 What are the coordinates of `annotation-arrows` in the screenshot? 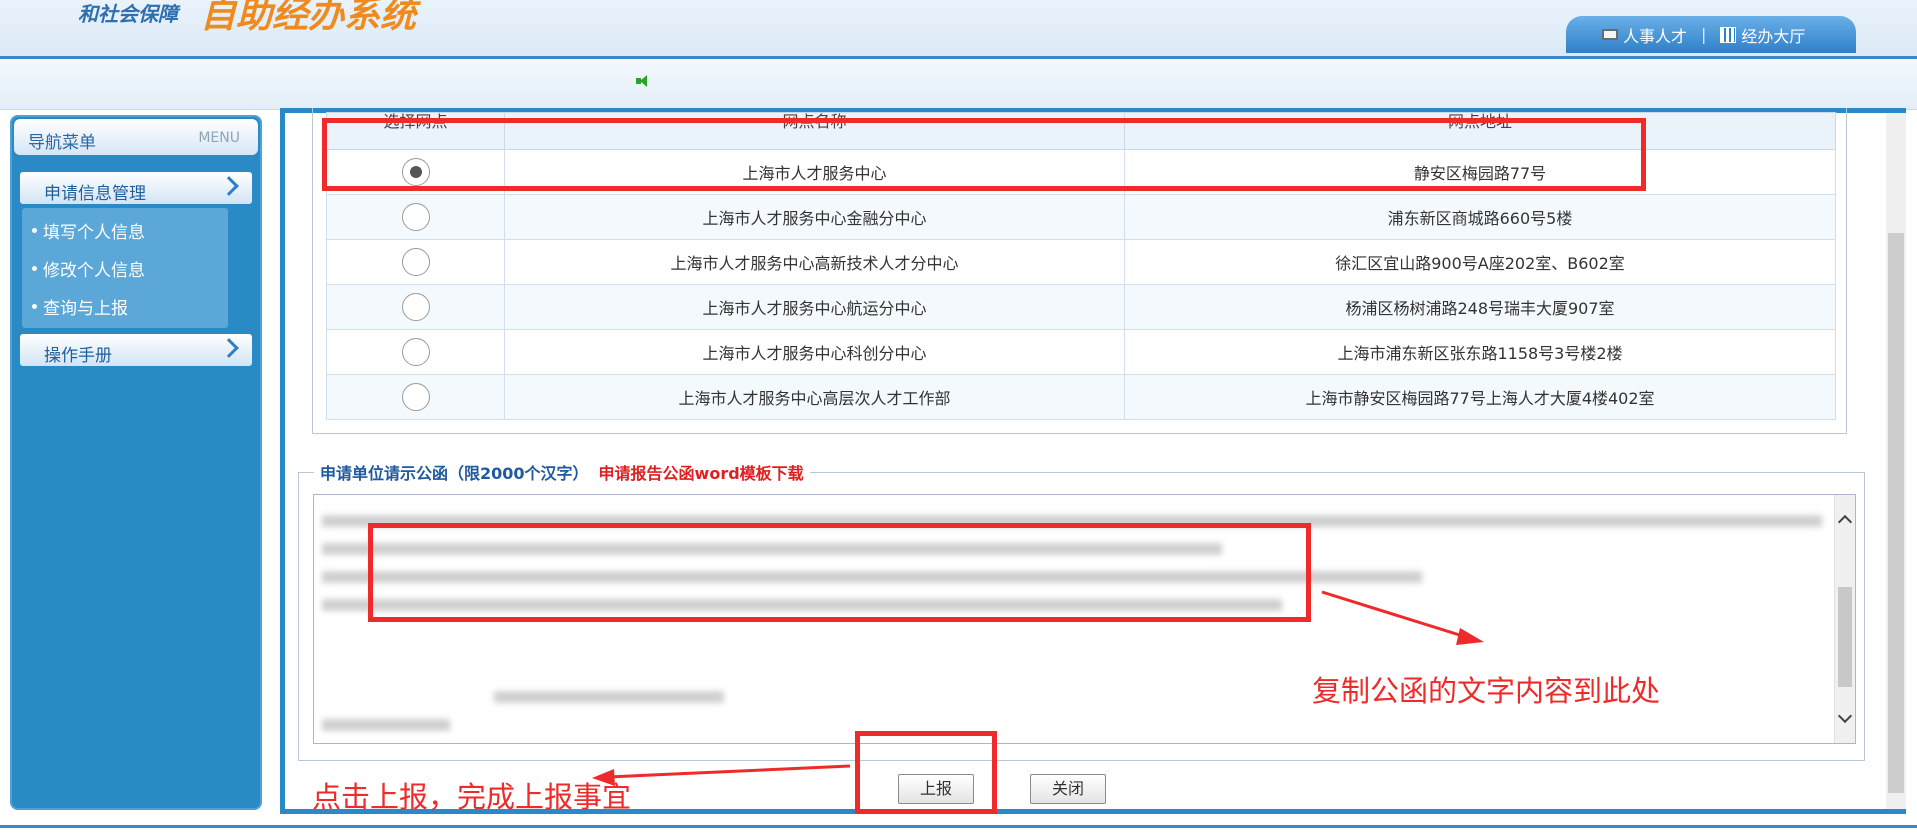 It's located at (1038, 688).